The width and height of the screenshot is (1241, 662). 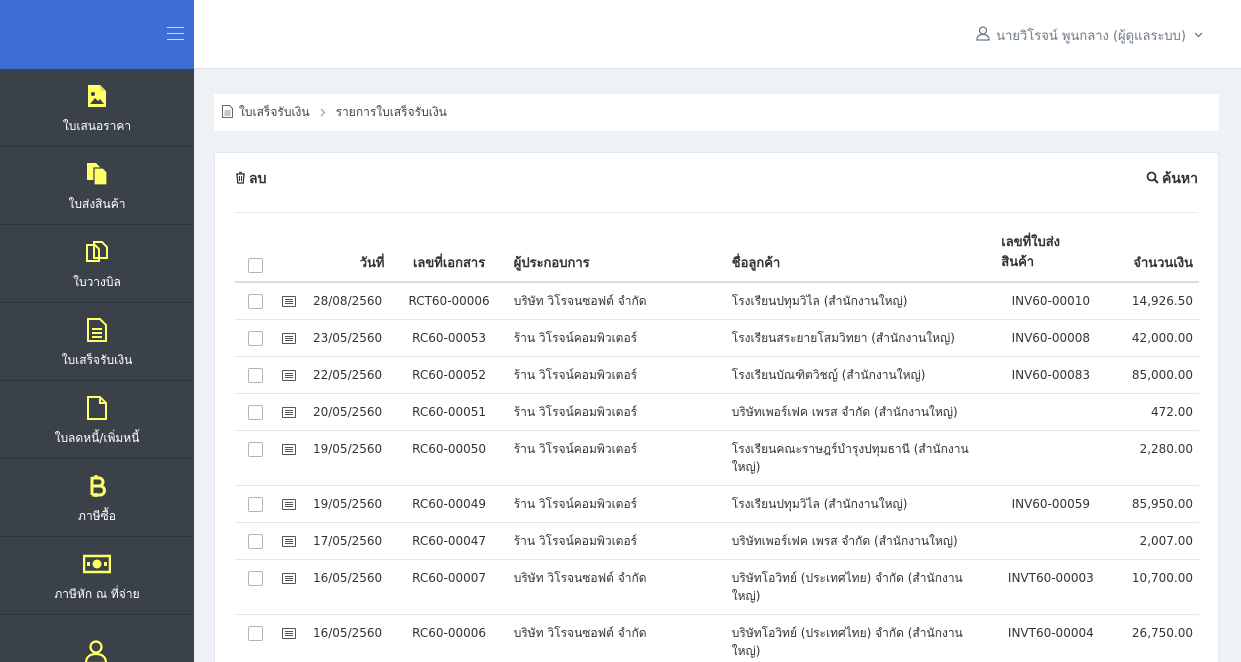 What do you see at coordinates (1152, 638) in the screenshot?
I see `row-amount: 26,750.00` at bounding box center [1152, 638].